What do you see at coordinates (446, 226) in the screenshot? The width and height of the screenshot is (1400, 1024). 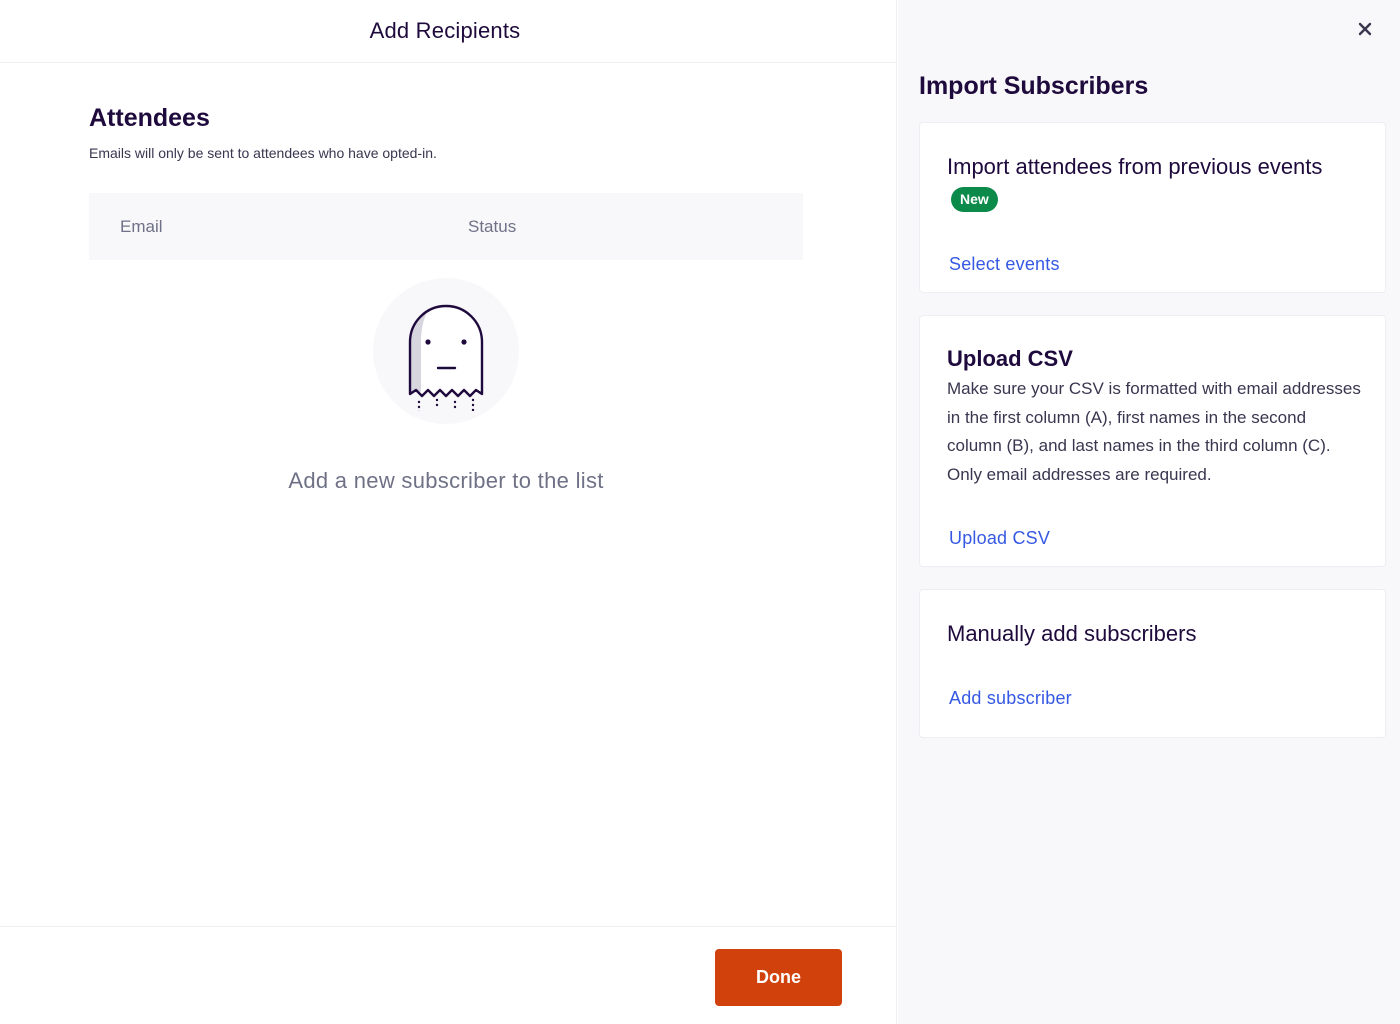 I see `table-header: Email Status` at bounding box center [446, 226].